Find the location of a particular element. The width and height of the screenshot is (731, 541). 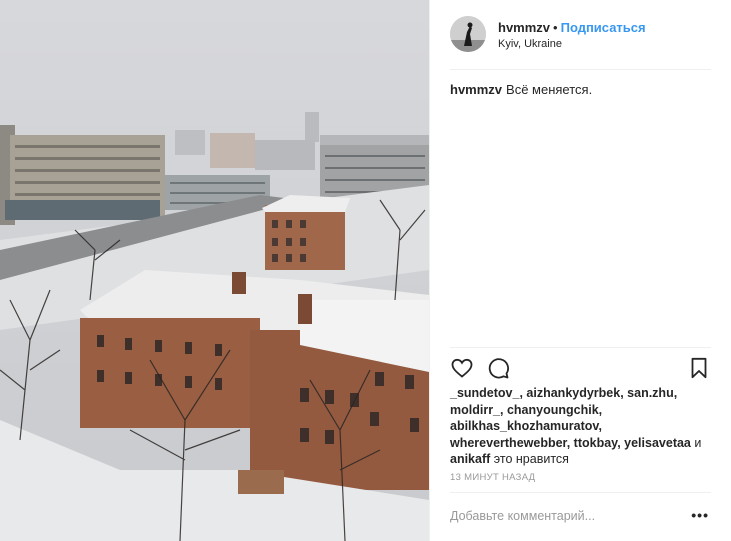

location-link: Kyiv, Ukraine is located at coordinates (530, 44).